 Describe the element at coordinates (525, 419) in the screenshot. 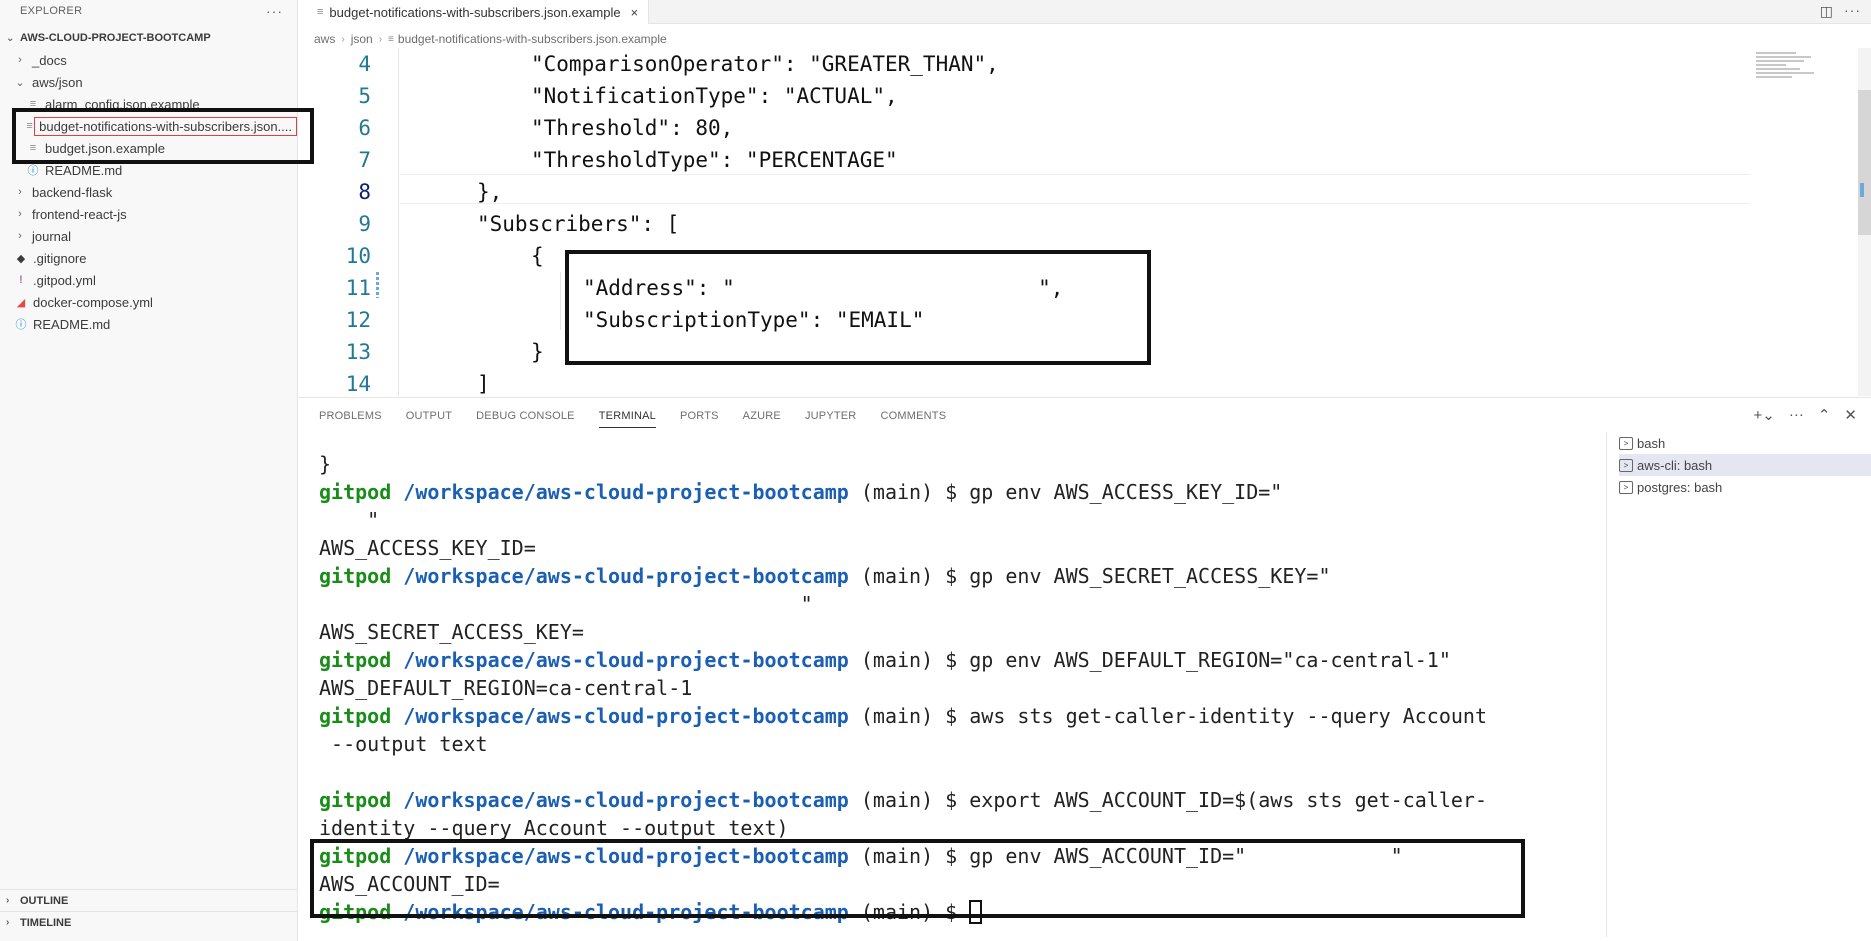

I see `tab-debug-console: DEBUG CONSOLE` at that location.